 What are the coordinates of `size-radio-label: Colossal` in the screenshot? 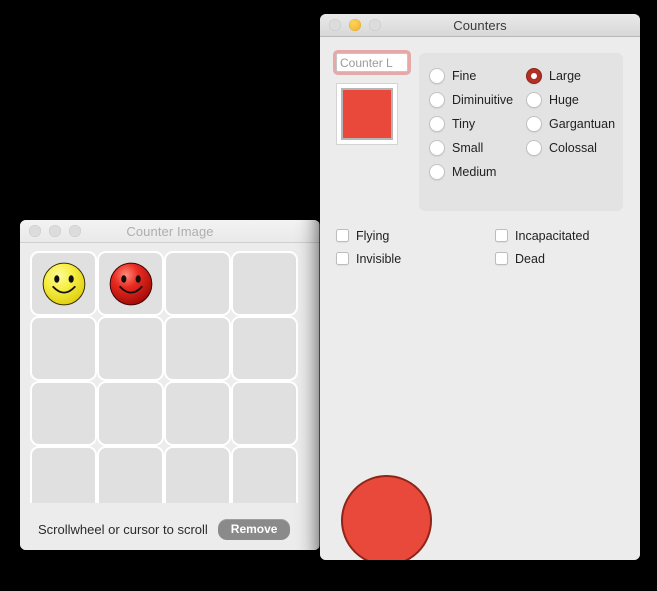 It's located at (573, 148).